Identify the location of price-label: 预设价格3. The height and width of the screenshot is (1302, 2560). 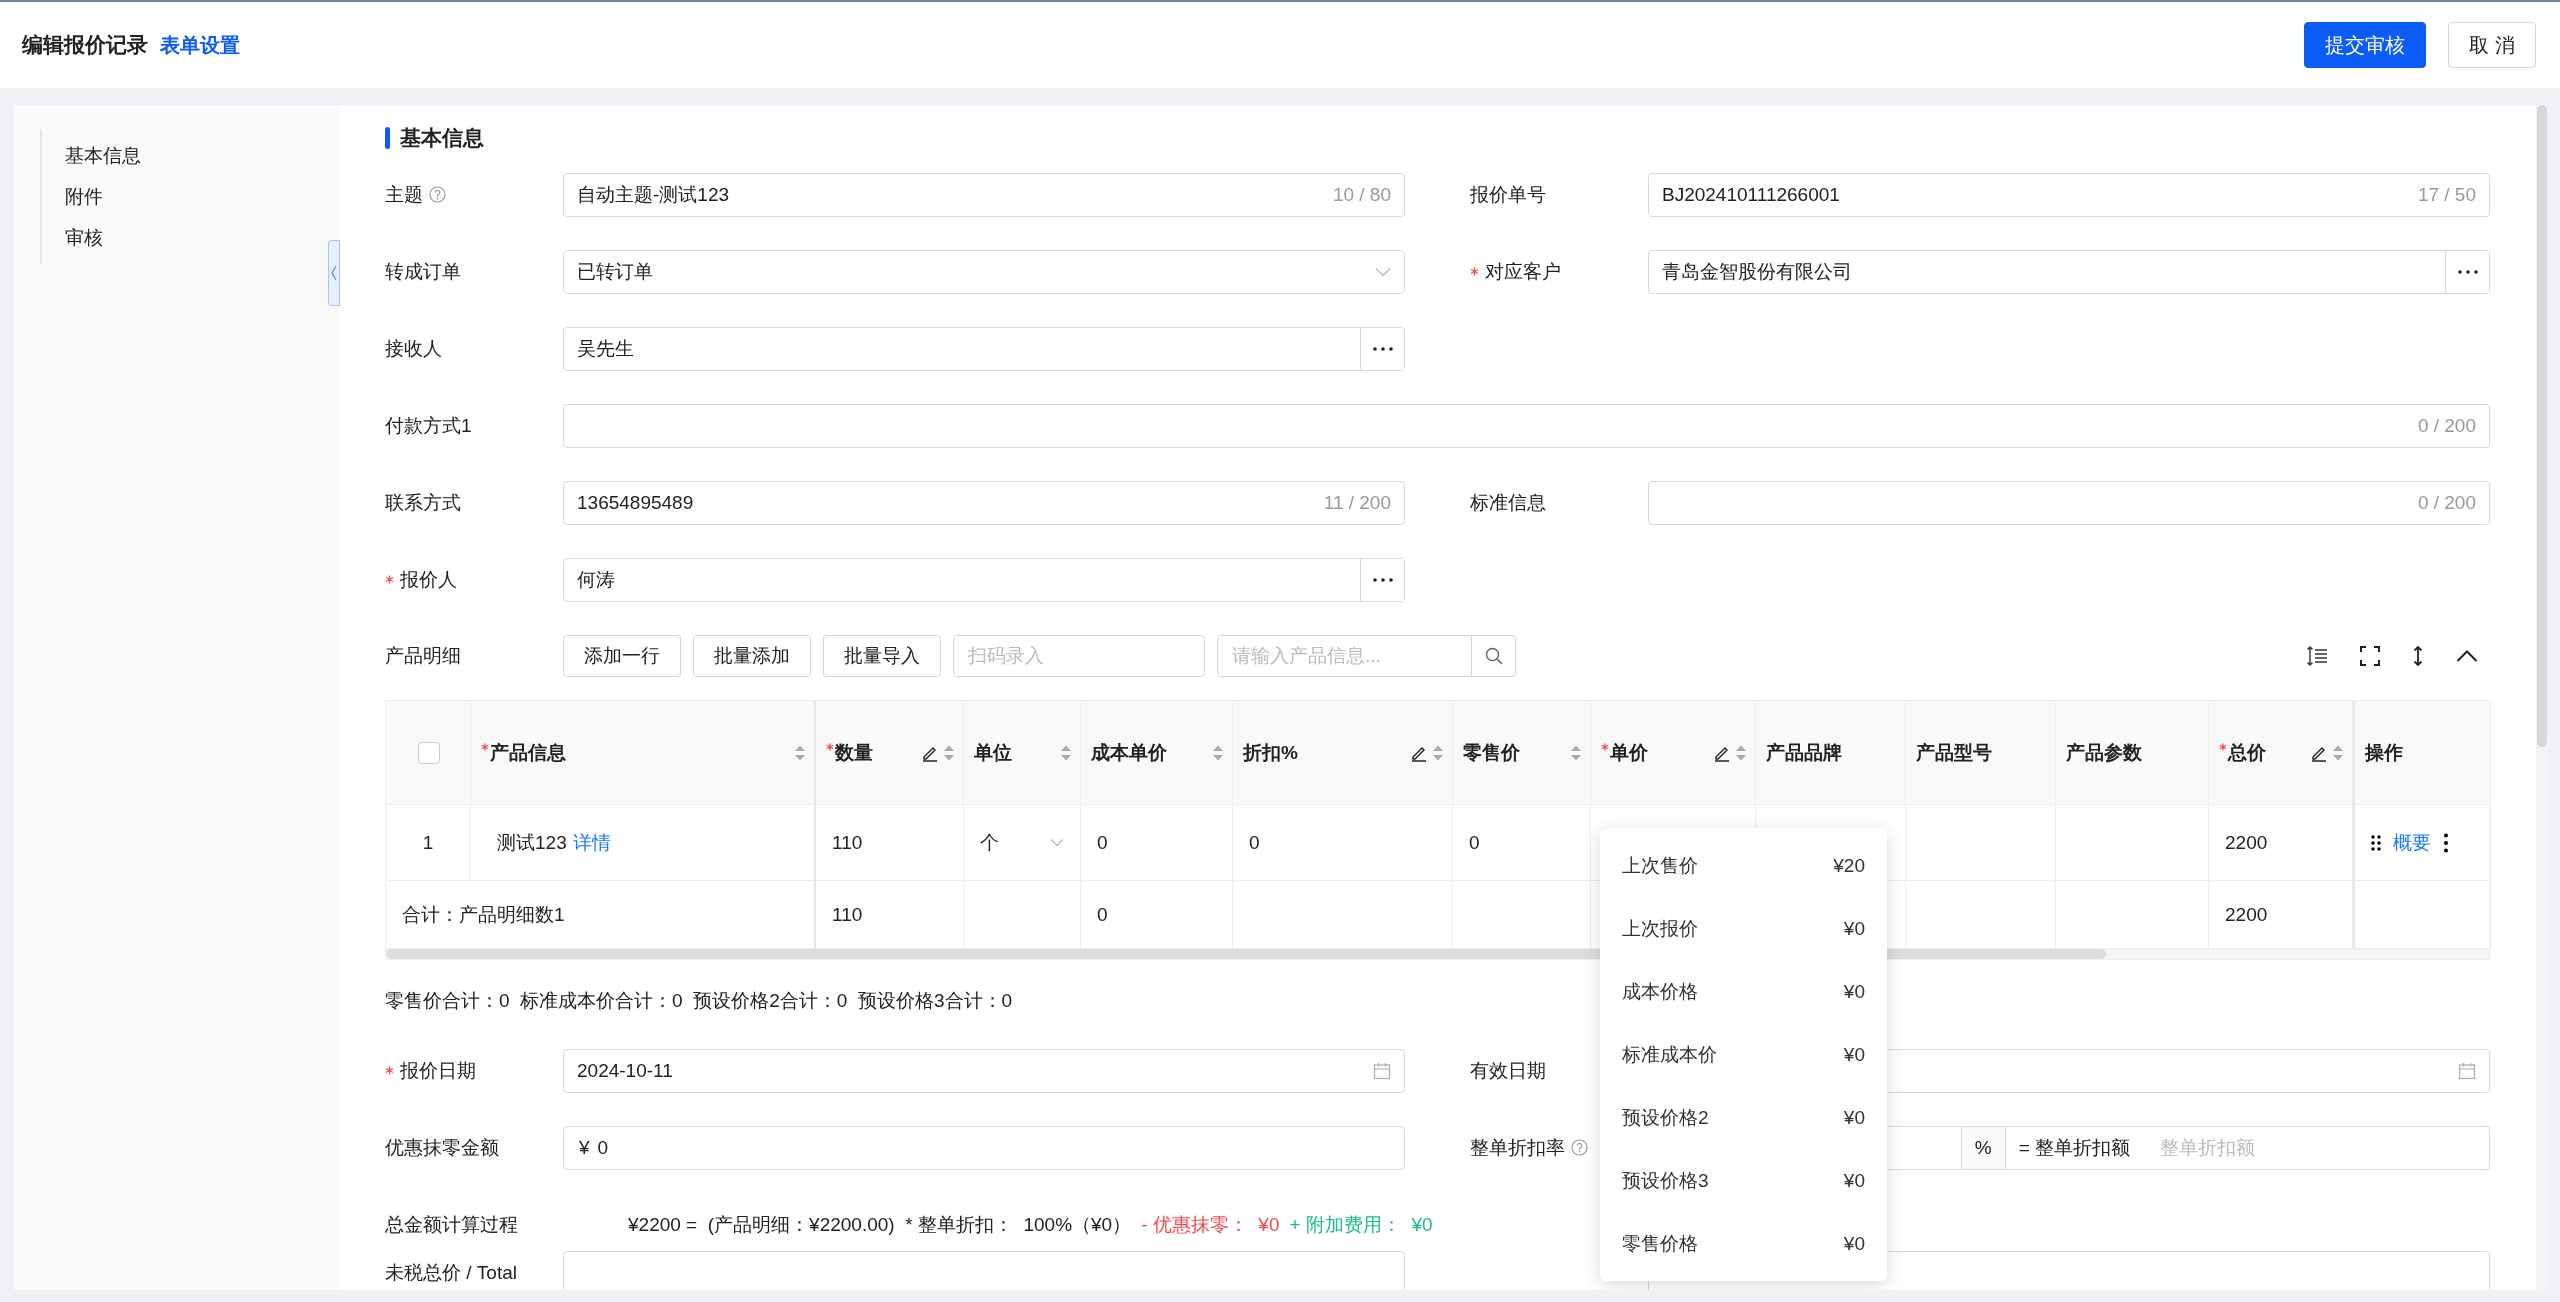
(1665, 1180).